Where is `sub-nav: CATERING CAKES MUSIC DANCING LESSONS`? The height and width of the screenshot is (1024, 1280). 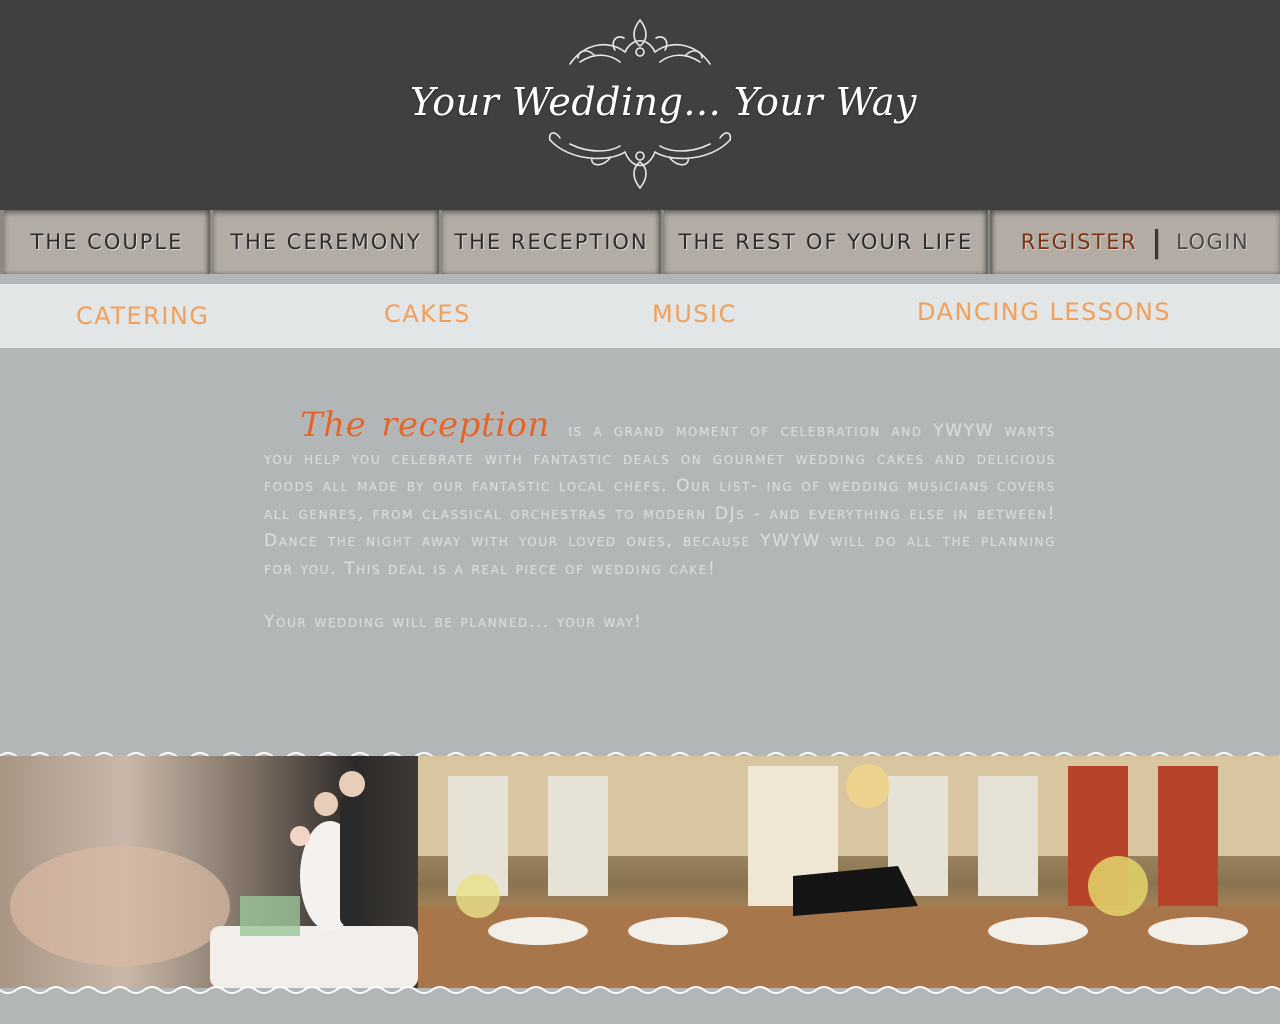
sub-nav: CATERING CAKES MUSIC DANCING LESSONS is located at coordinates (640, 316).